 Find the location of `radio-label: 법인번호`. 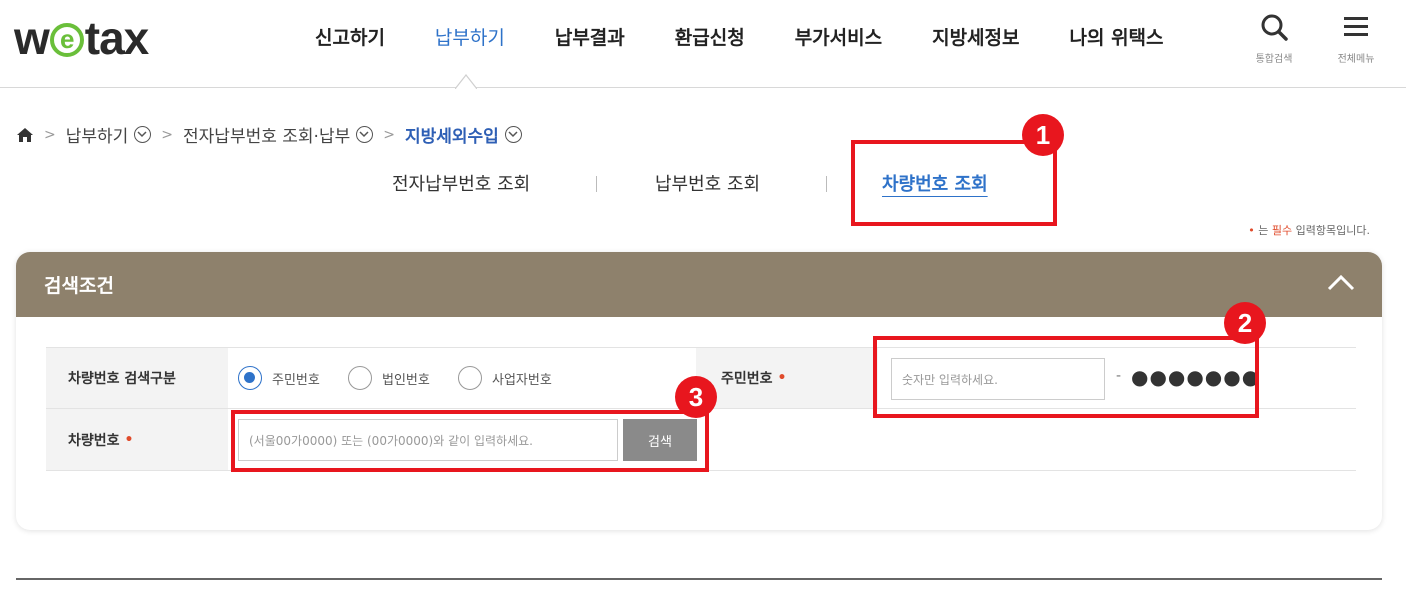

radio-label: 법인번호 is located at coordinates (406, 380).